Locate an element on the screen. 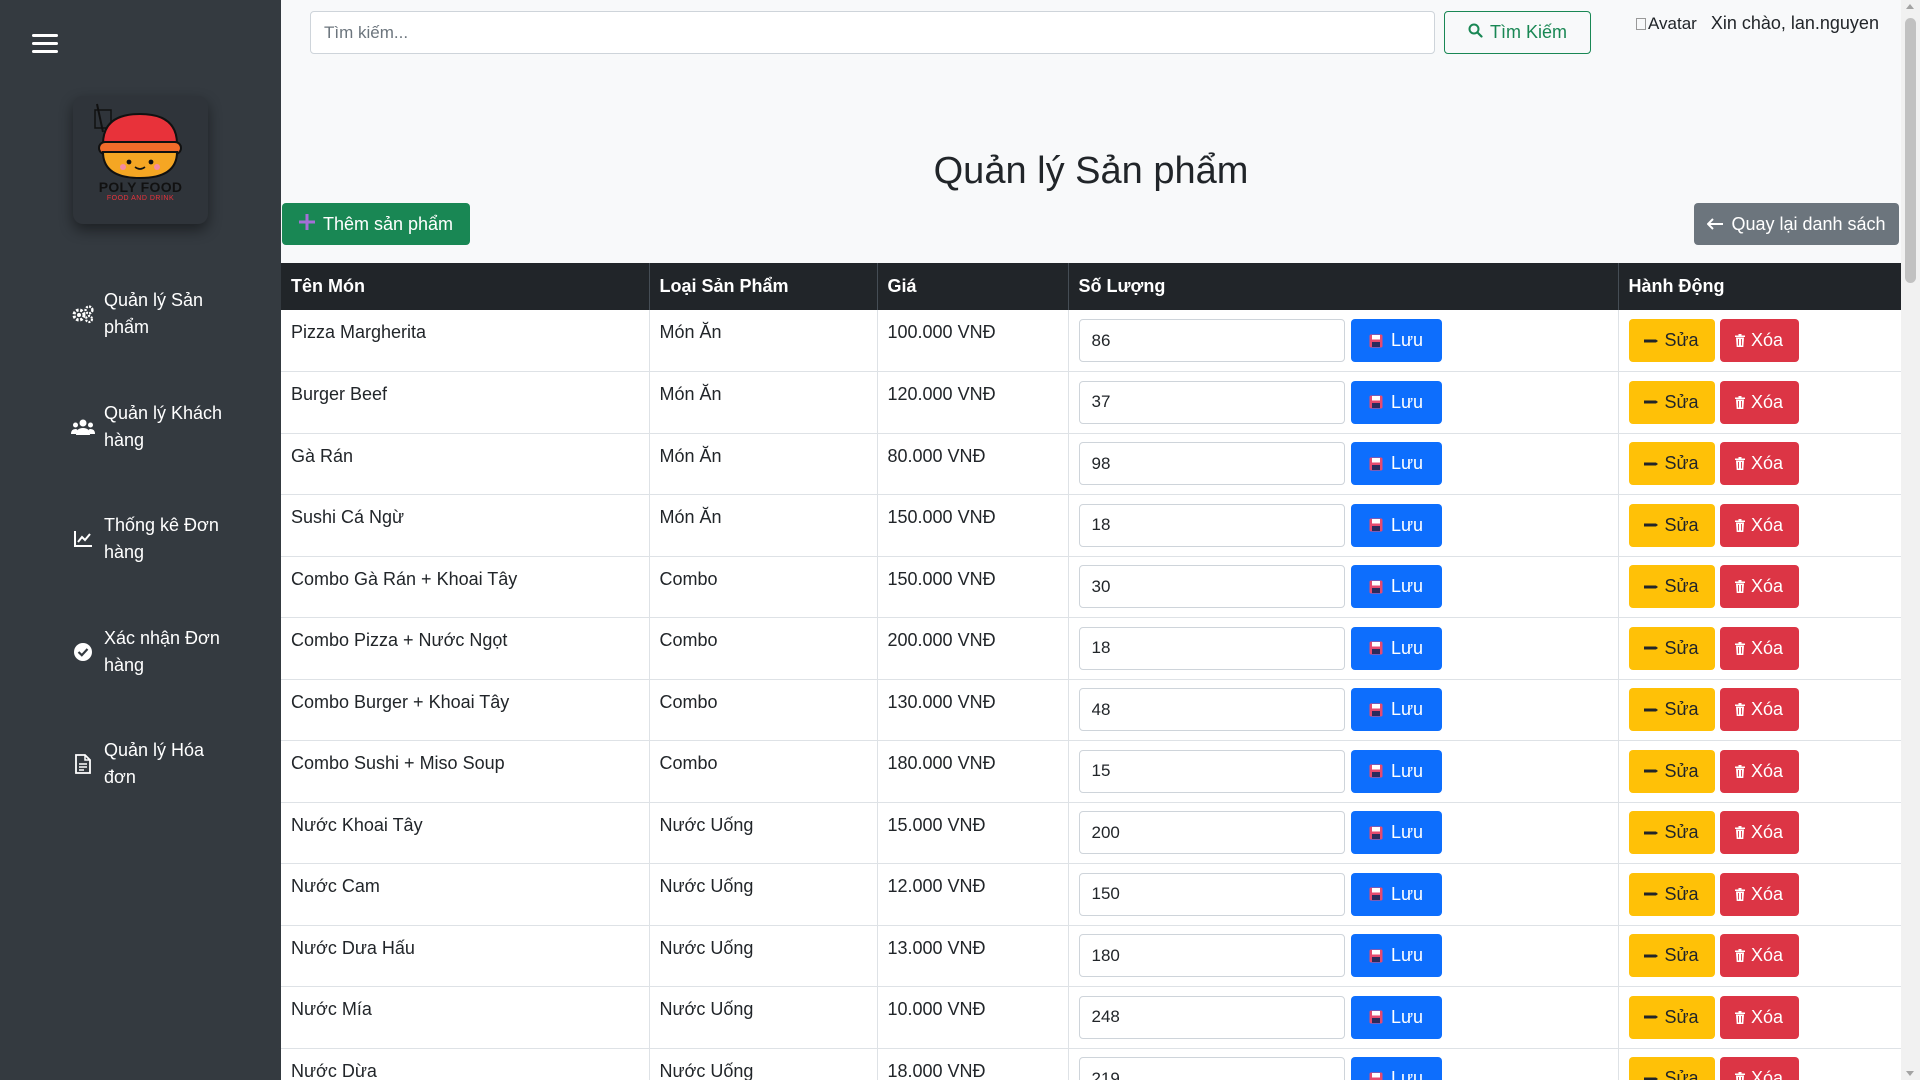 The width and height of the screenshot is (1920, 1080). save-label: Lưu is located at coordinates (1407, 463).